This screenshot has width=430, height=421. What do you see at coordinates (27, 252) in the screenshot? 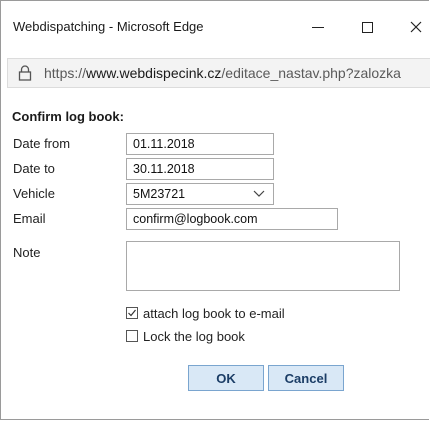
I see `note-label: Note` at bounding box center [27, 252].